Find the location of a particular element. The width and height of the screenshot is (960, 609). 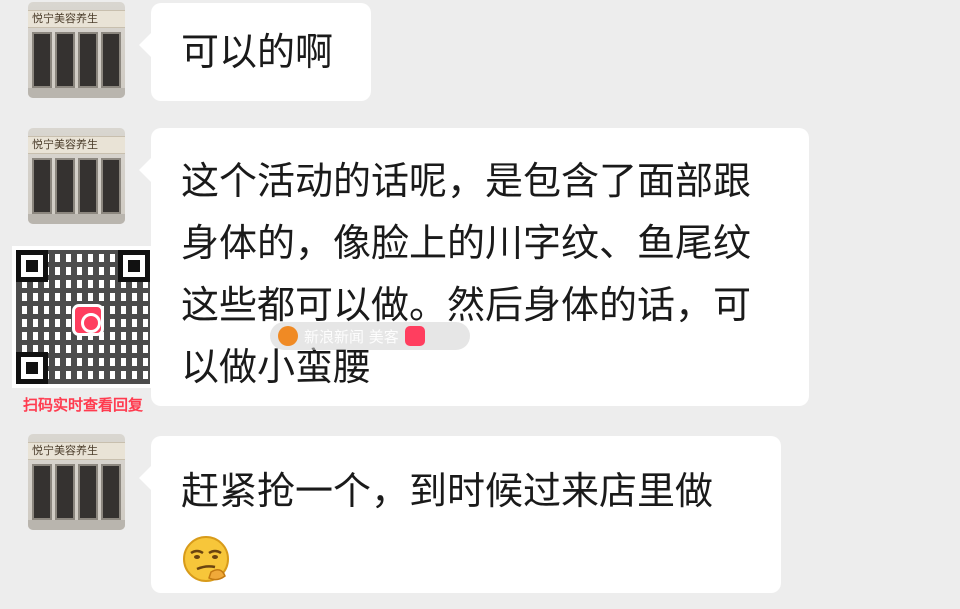

message-text: 可以的啊 is located at coordinates (257, 52).